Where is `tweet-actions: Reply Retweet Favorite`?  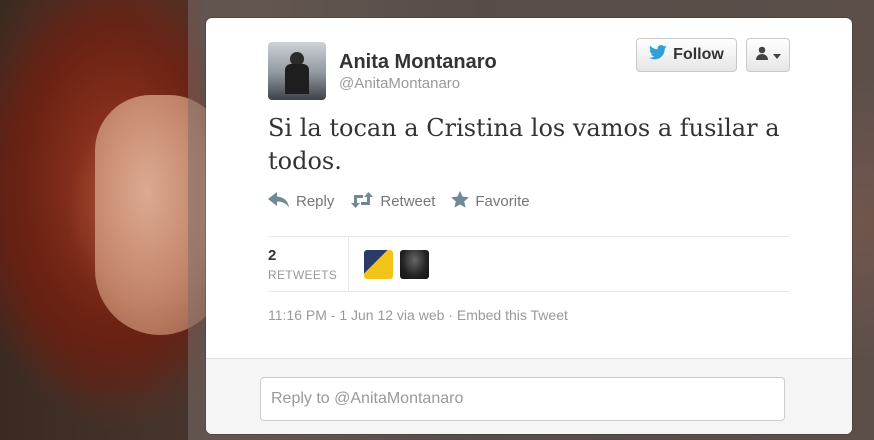 tweet-actions: Reply Retweet Favorite is located at coordinates (407, 201).